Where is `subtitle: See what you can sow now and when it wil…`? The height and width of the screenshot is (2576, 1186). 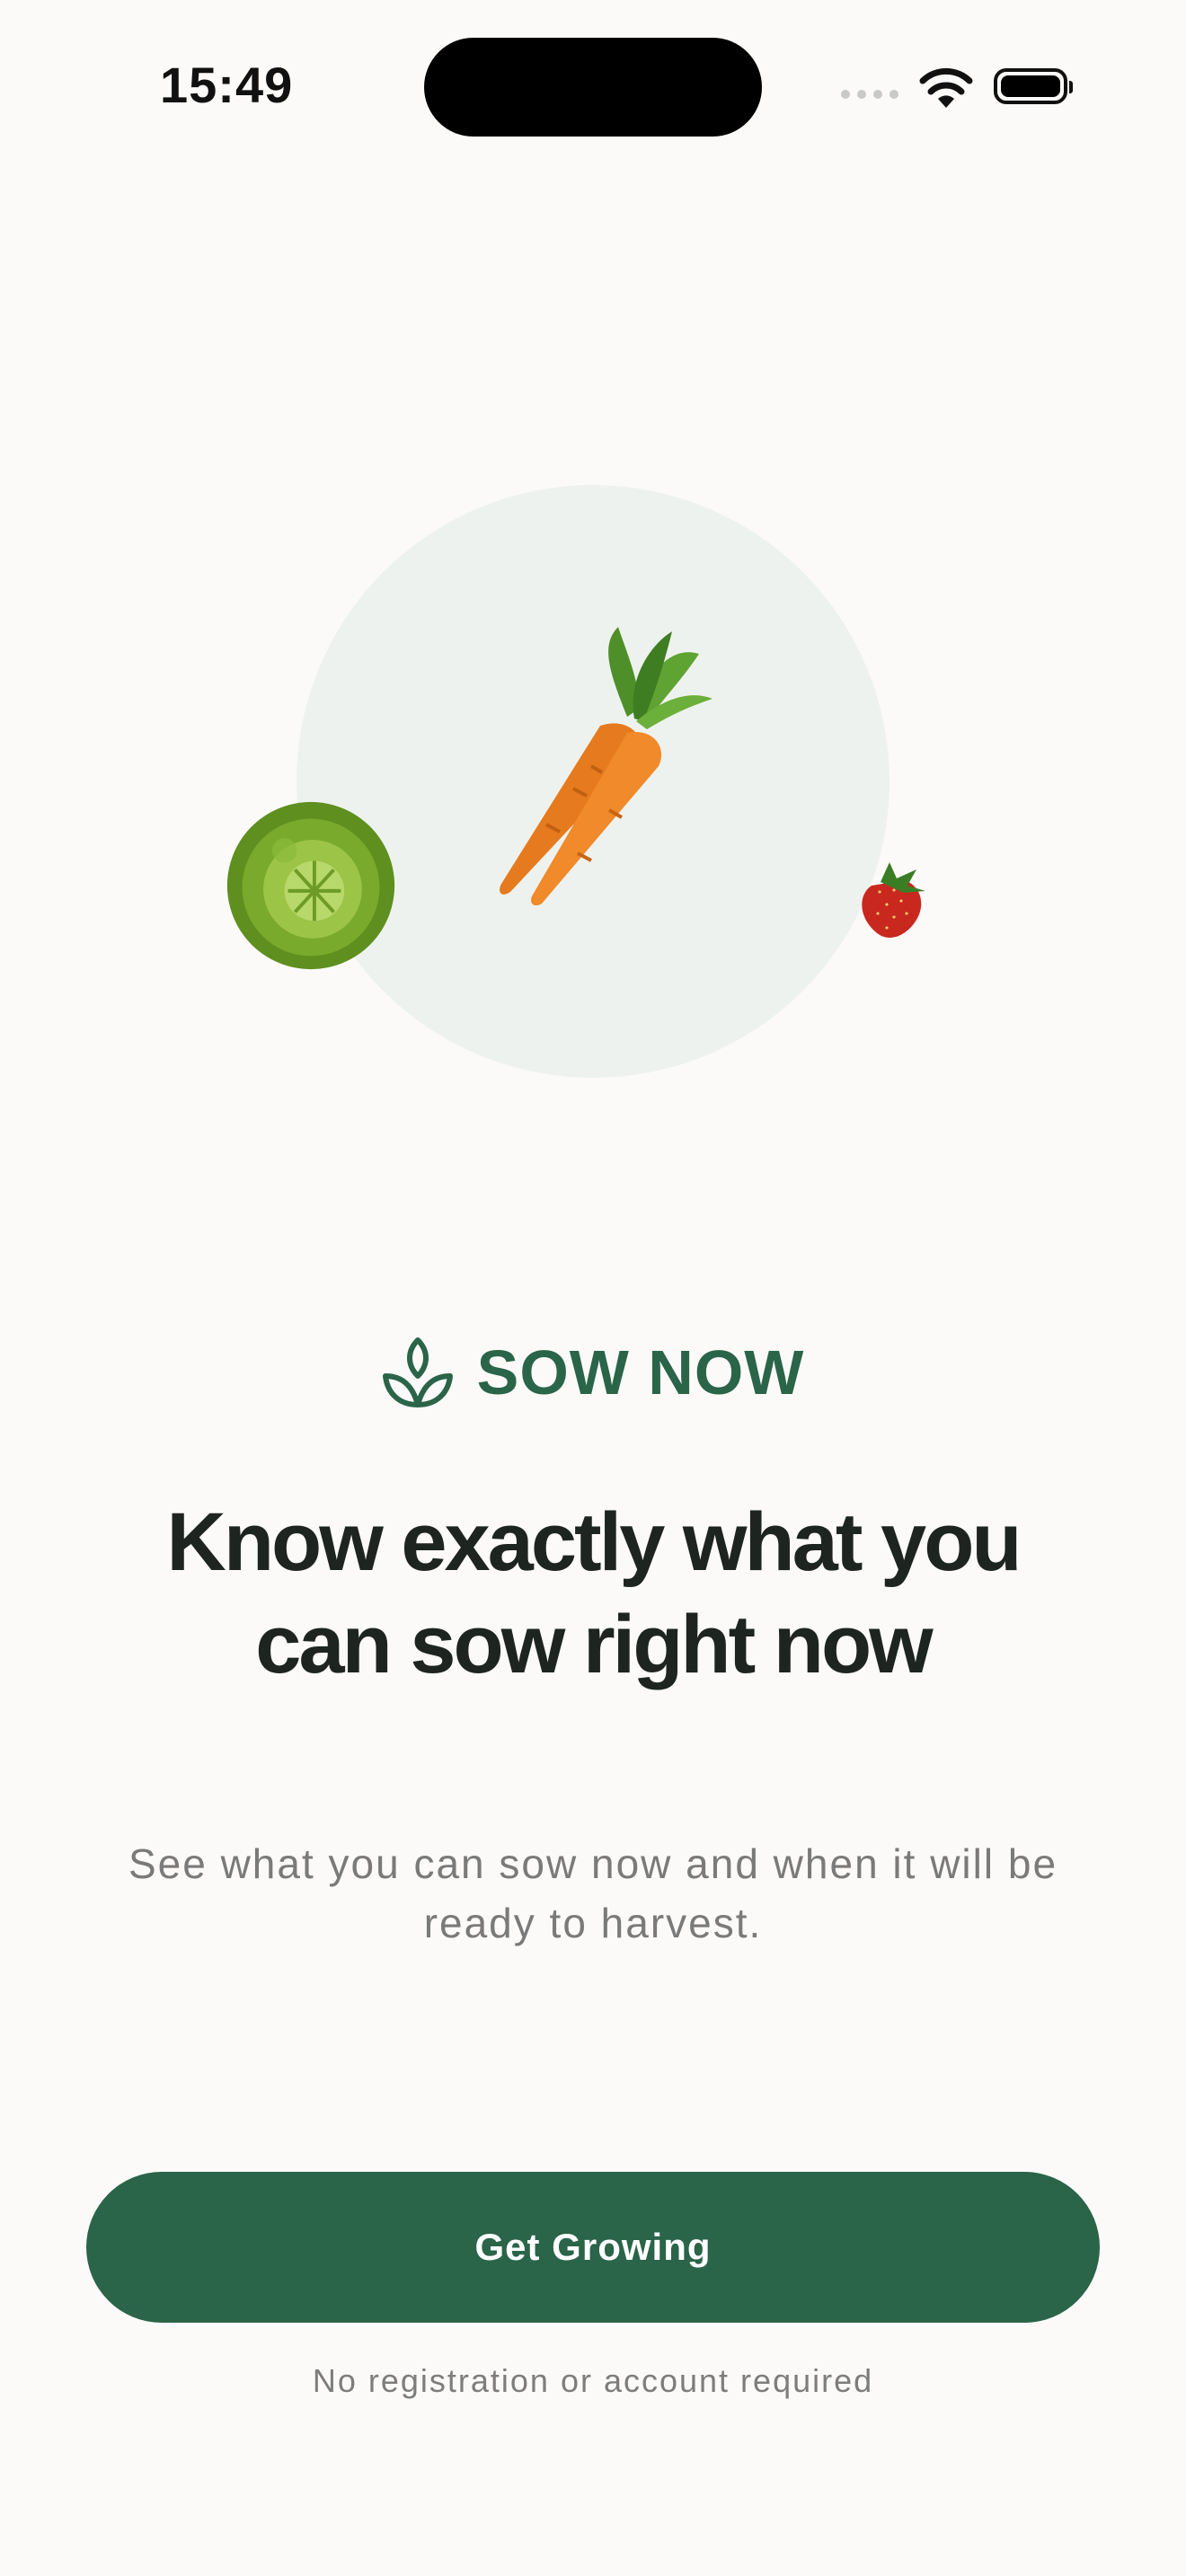 subtitle: See what you can sow now and when it wil… is located at coordinates (593, 1893).